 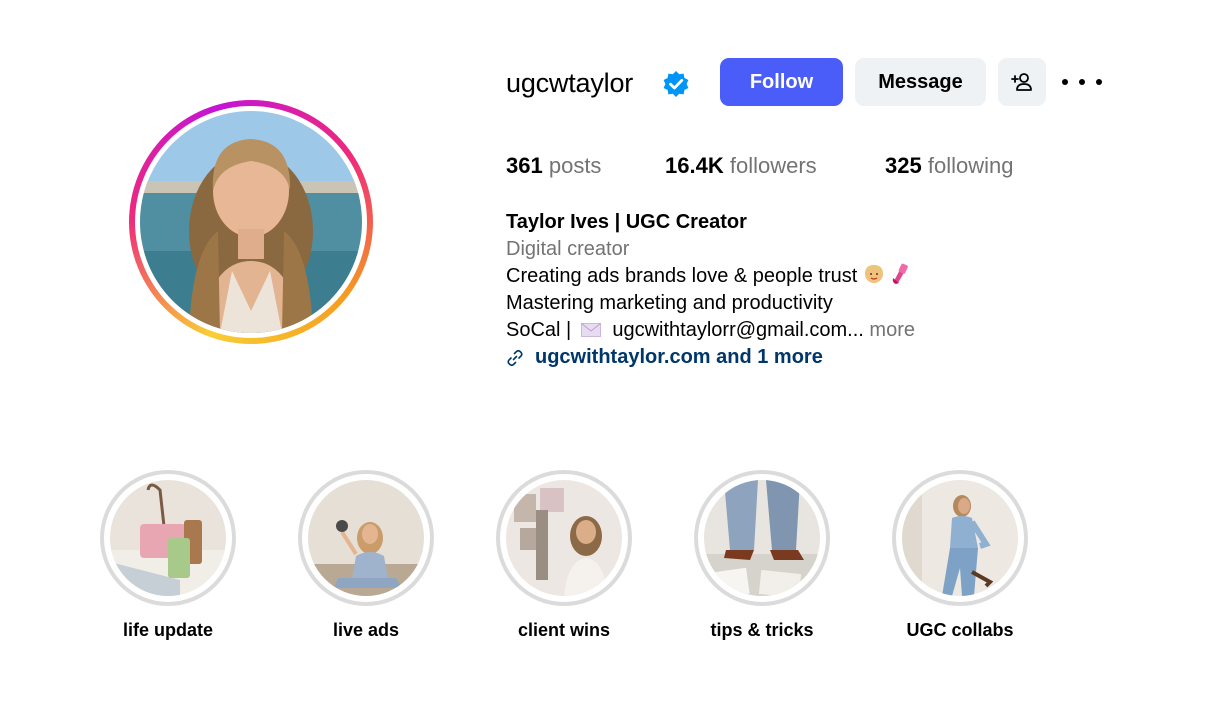 I want to click on bio-more-link: more, so click(x=892, y=330).